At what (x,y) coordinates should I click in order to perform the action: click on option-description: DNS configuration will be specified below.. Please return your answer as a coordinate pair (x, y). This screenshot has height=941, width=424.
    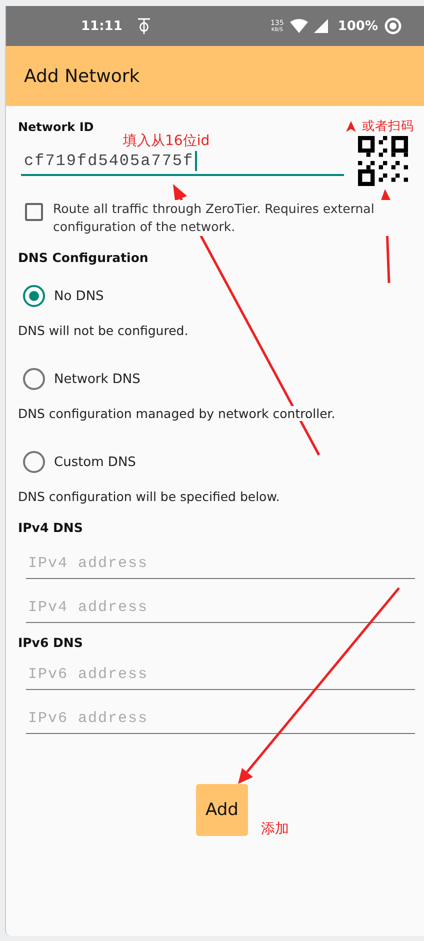
    Looking at the image, I should click on (149, 496).